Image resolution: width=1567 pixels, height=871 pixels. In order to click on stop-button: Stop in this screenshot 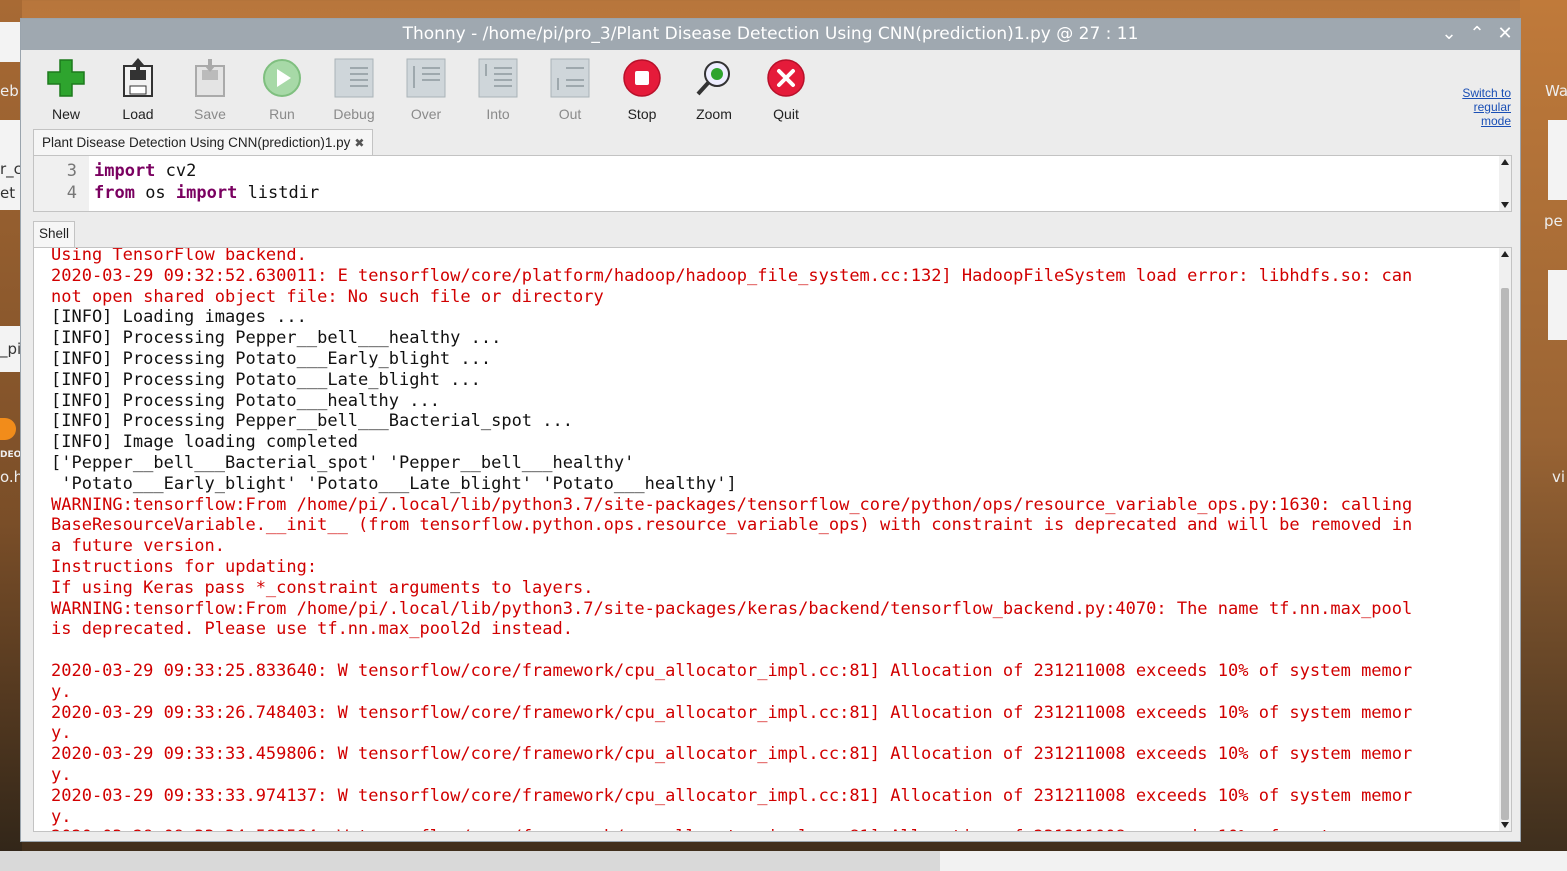, I will do `click(642, 89)`.